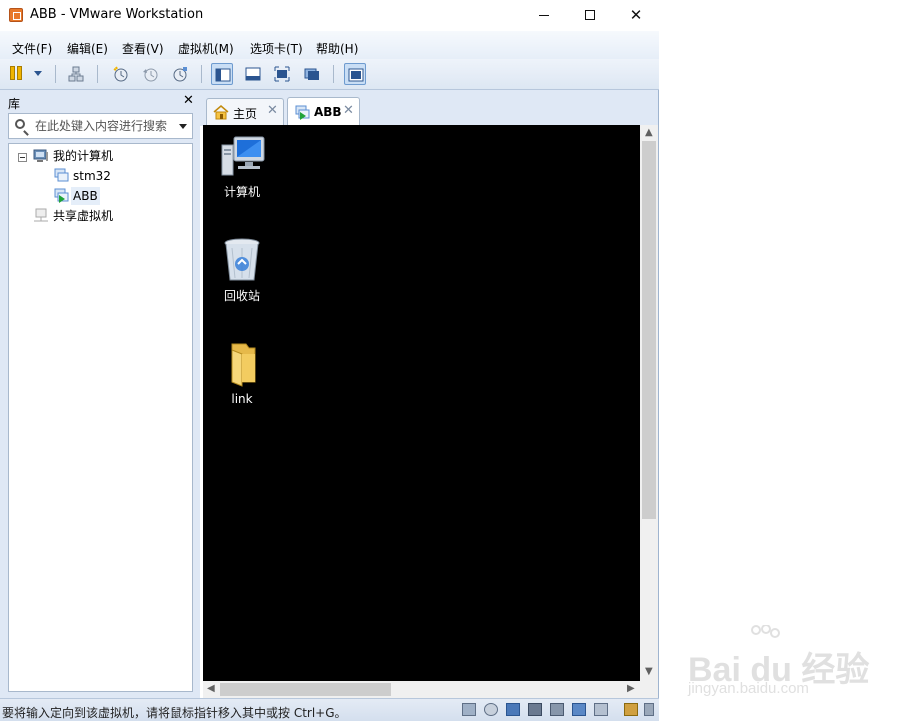 The image size is (897, 721). I want to click on unity-button, so click(312, 74).